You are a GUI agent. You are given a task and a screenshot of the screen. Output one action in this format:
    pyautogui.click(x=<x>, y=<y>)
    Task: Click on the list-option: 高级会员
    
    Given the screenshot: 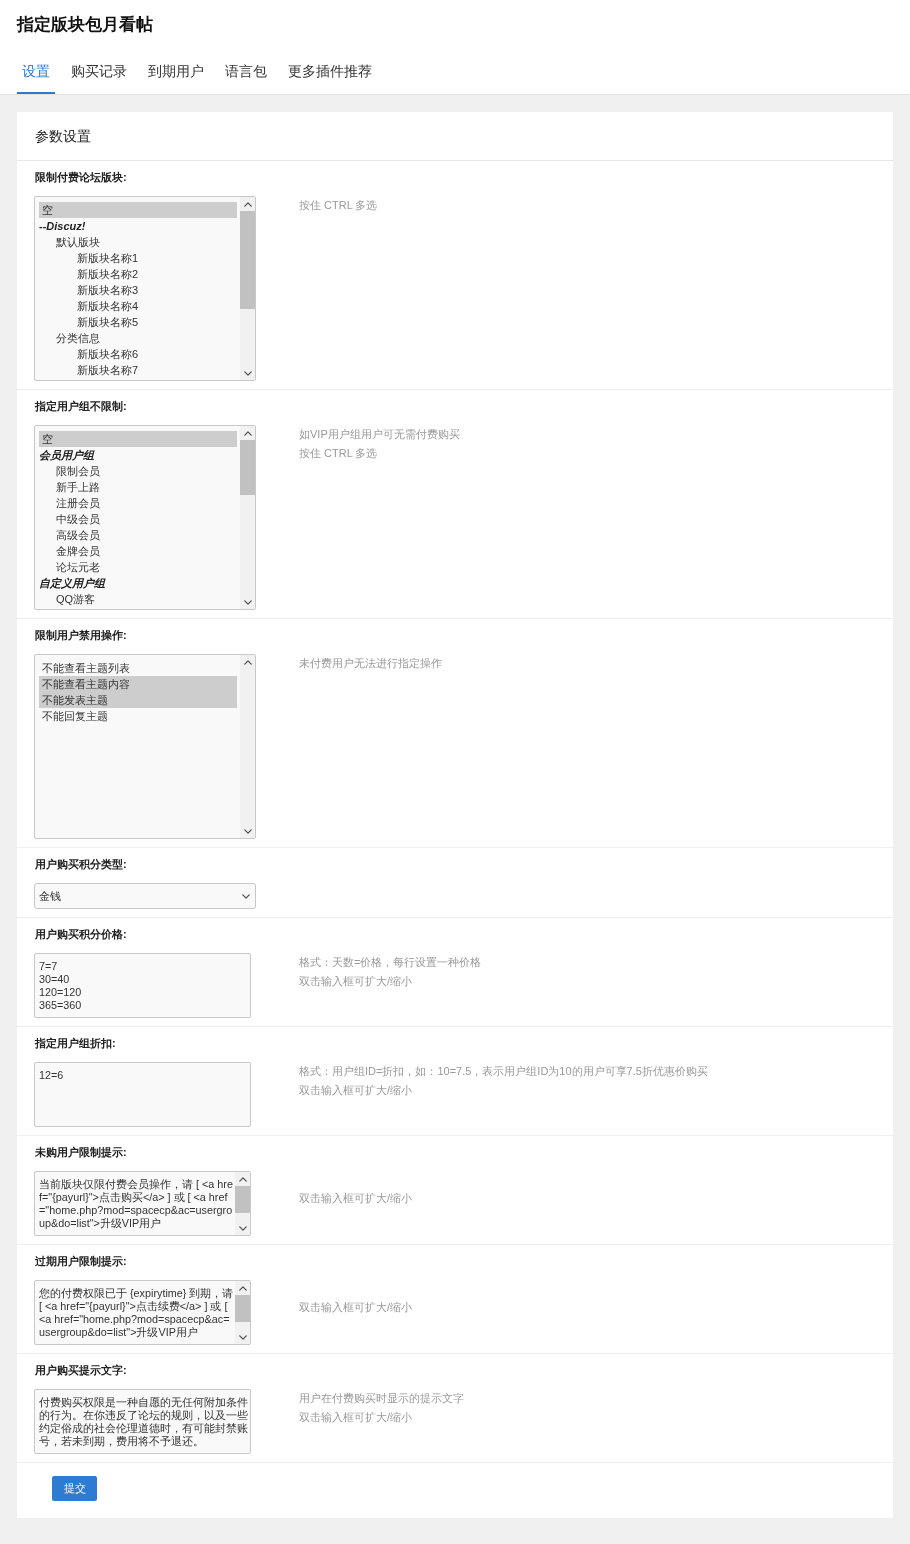 What is the action you would take?
    pyautogui.click(x=138, y=535)
    